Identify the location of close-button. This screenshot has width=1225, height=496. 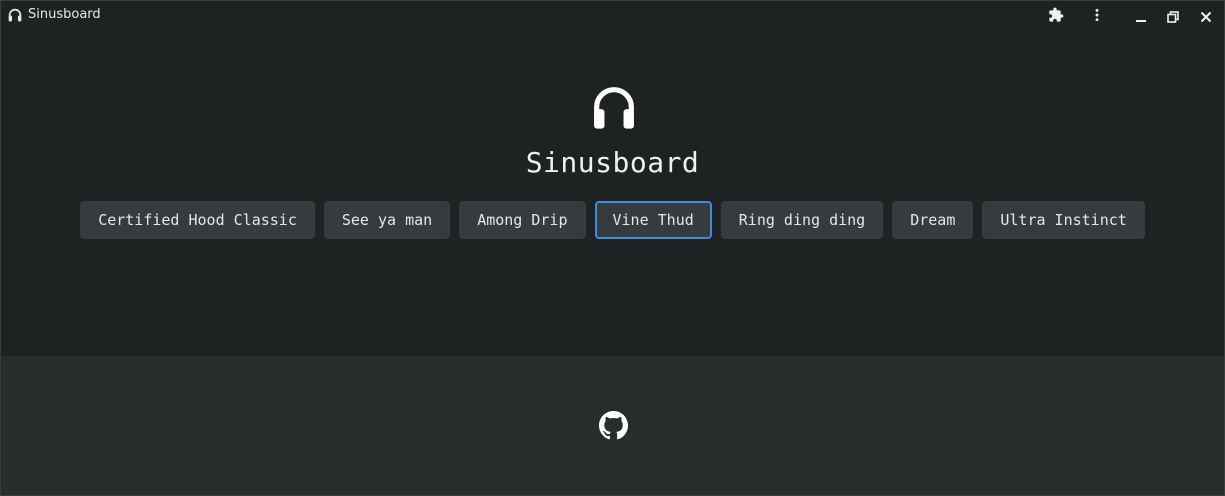
(1206, 17).